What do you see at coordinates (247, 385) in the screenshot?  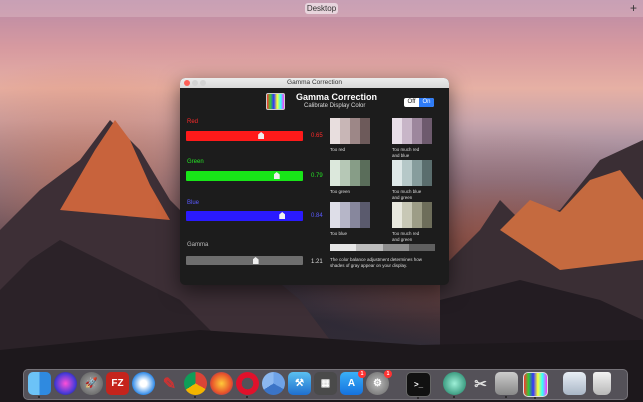 I see `opera-icon` at bounding box center [247, 385].